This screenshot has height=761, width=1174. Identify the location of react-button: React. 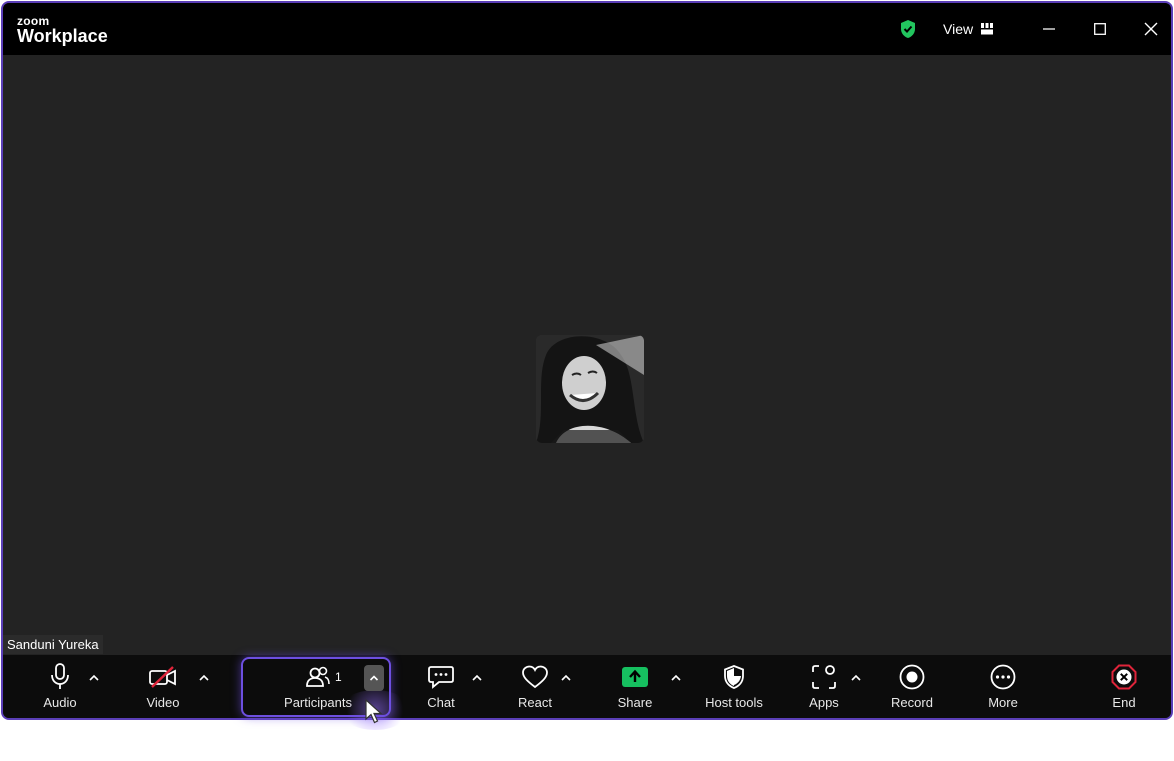
(535, 685).